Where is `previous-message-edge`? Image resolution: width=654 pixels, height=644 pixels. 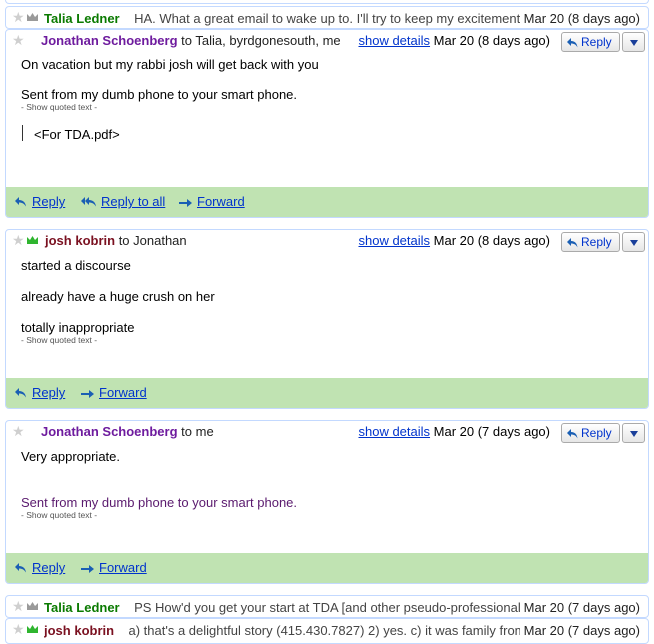
previous-message-edge is located at coordinates (327, 2).